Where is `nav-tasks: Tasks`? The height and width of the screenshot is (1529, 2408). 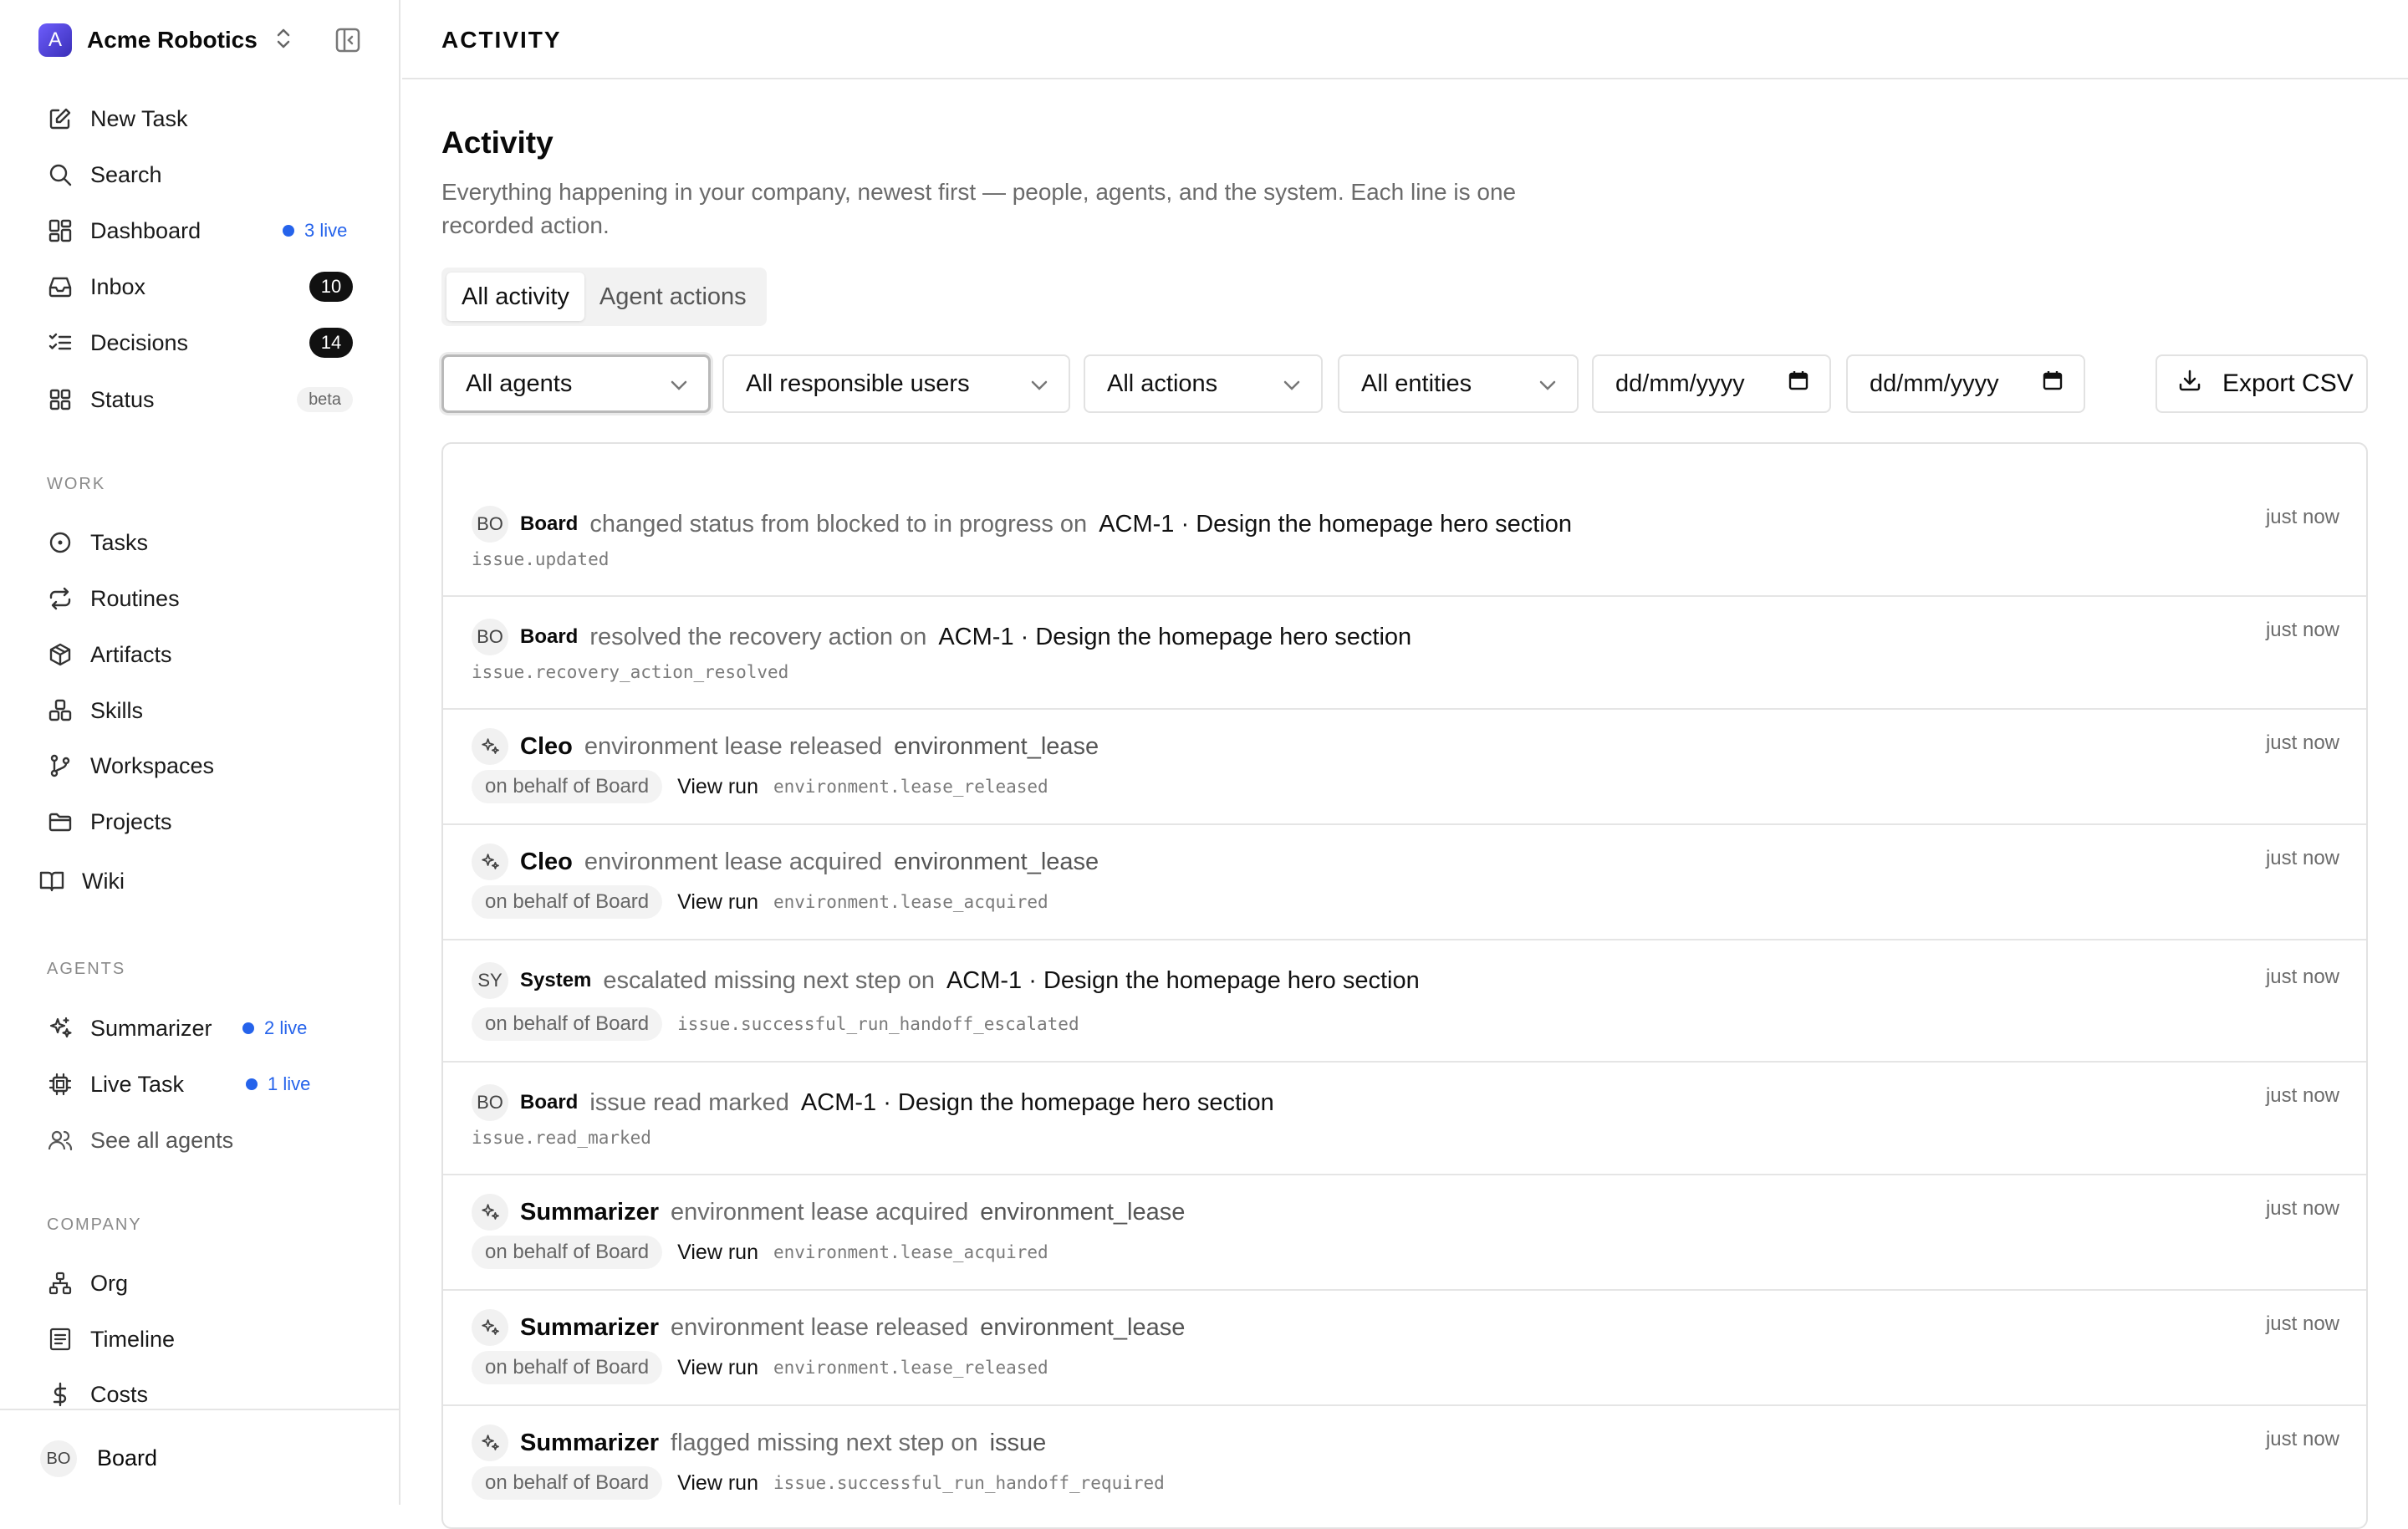
nav-tasks: Tasks is located at coordinates (206, 542).